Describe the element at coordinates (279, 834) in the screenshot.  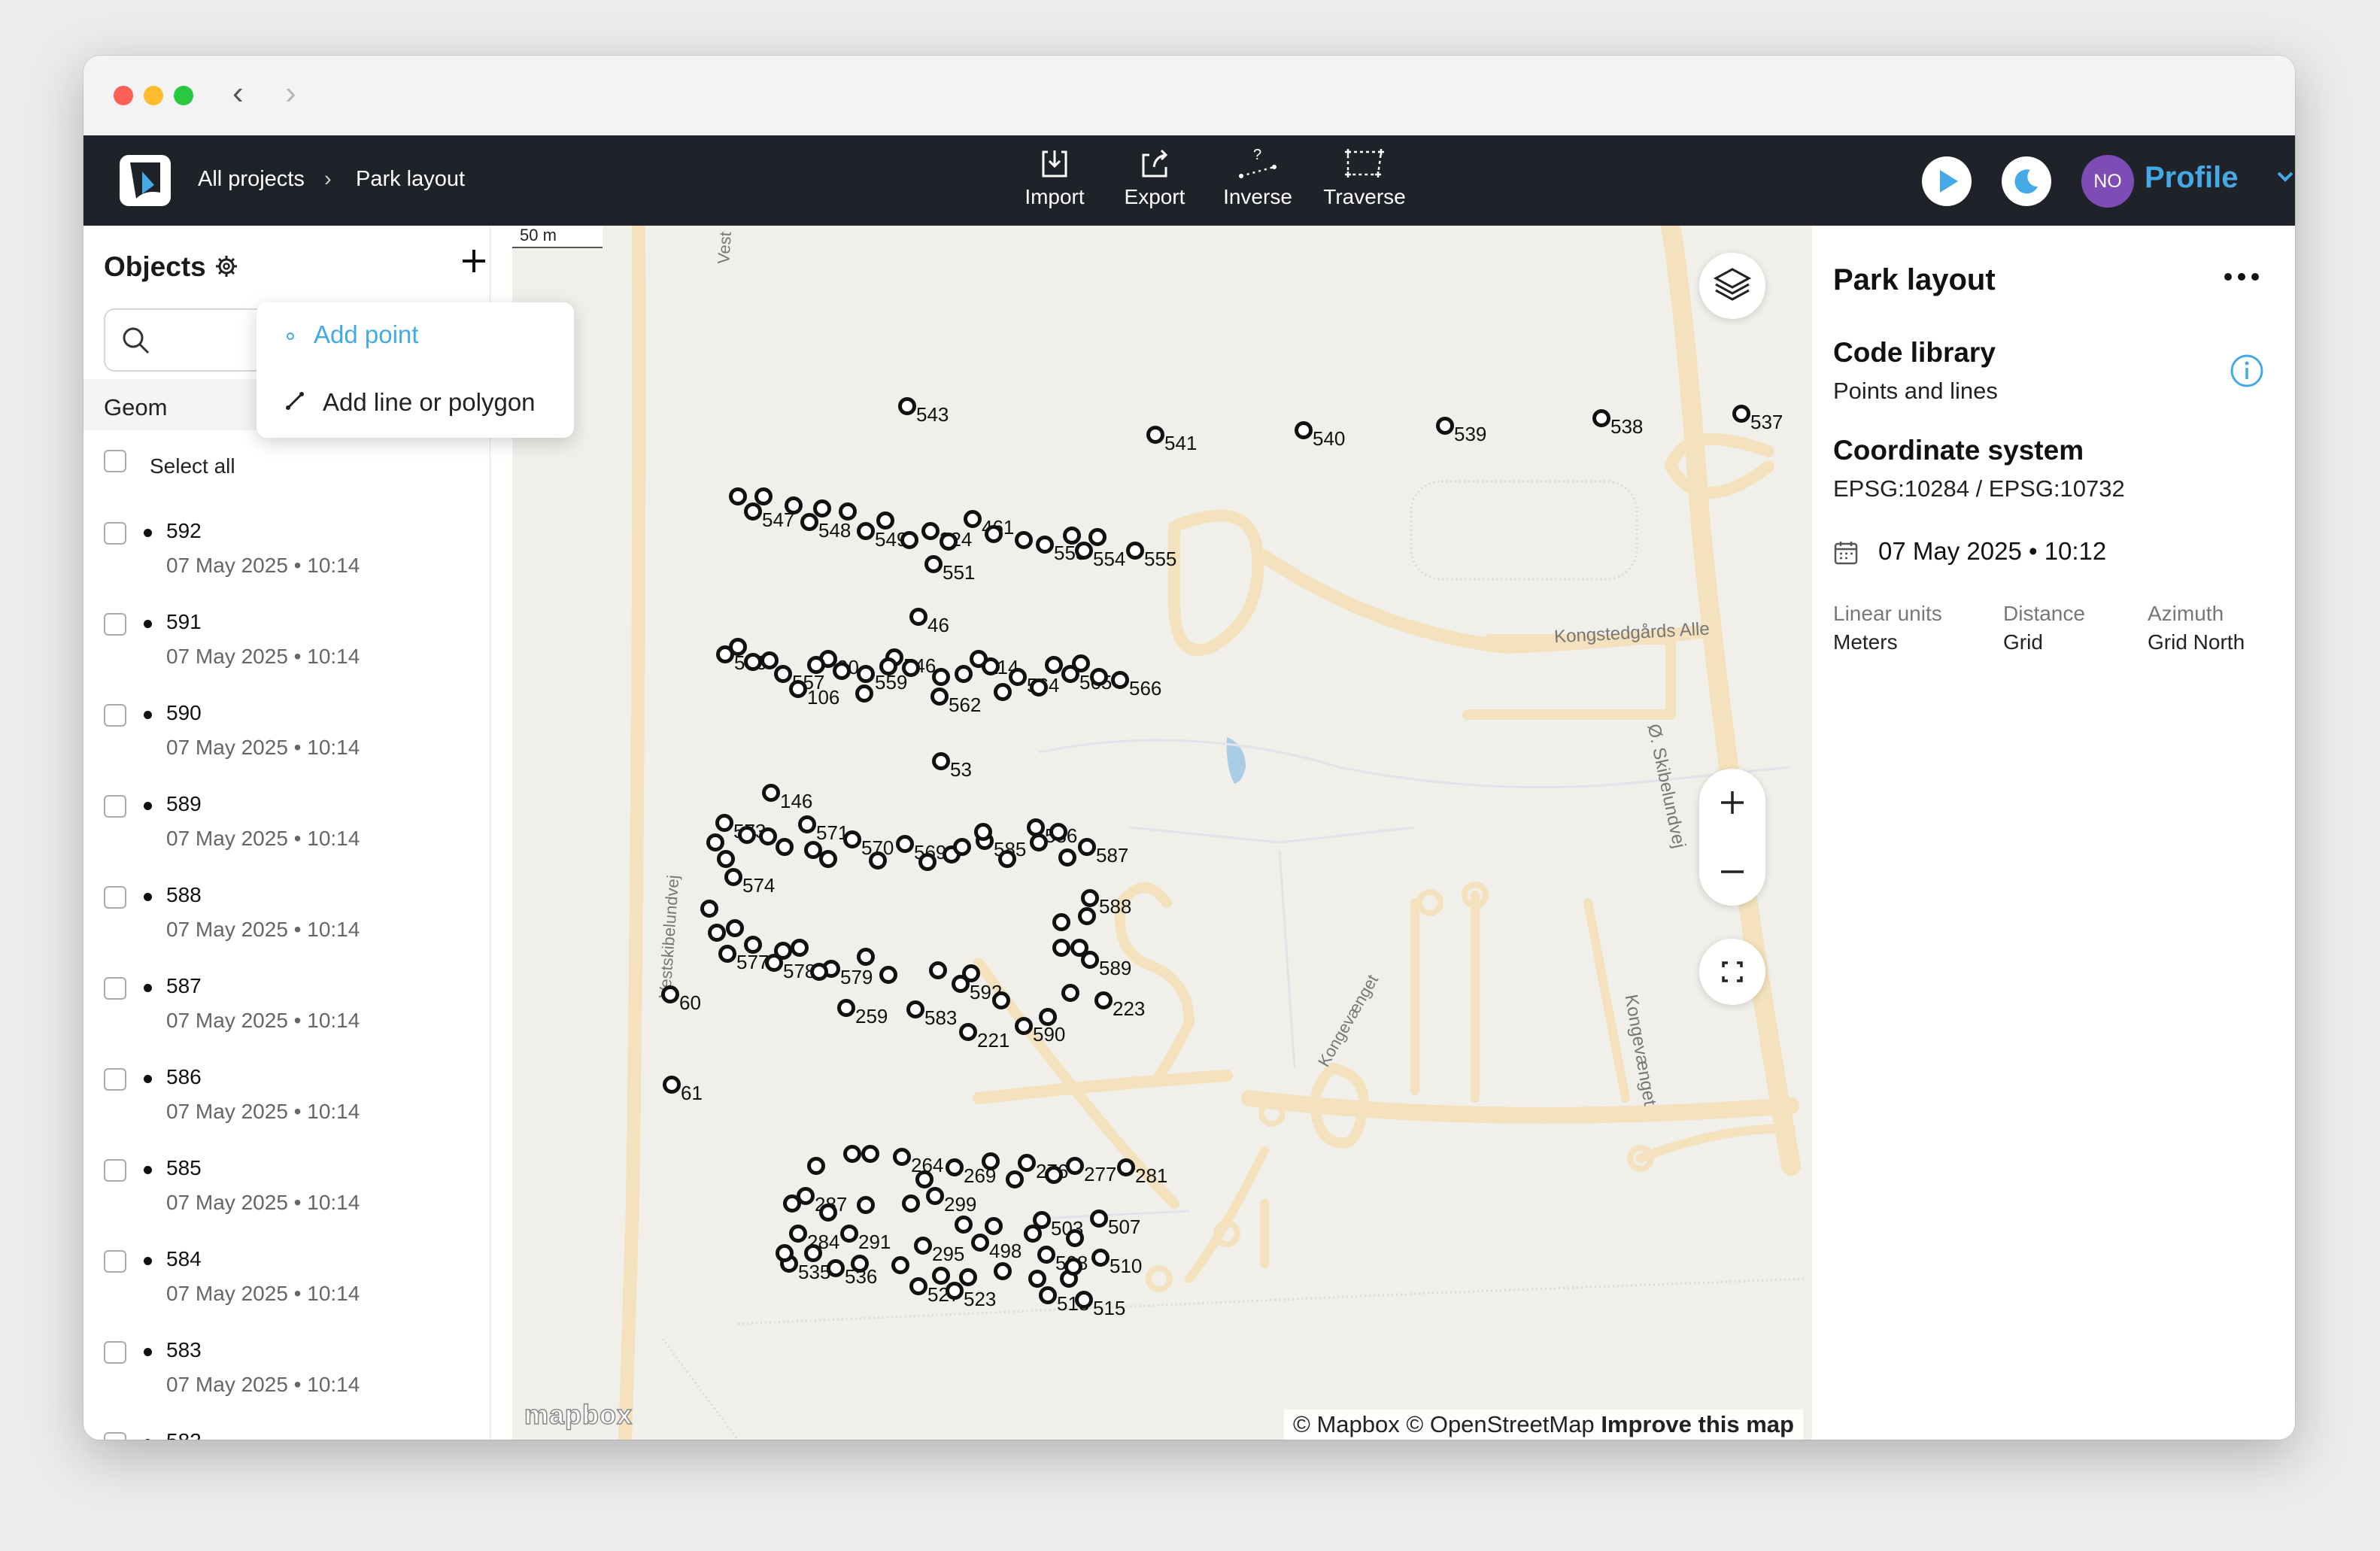
I see `list-item: 589 07 May 2025 • 10:14` at that location.